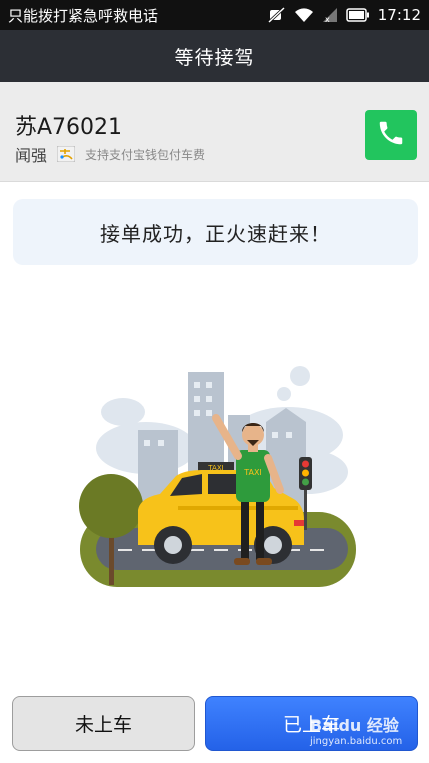 This screenshot has height=763, width=429. What do you see at coordinates (344, 15) in the screenshot?
I see `status-icons: x 17:12` at bounding box center [344, 15].